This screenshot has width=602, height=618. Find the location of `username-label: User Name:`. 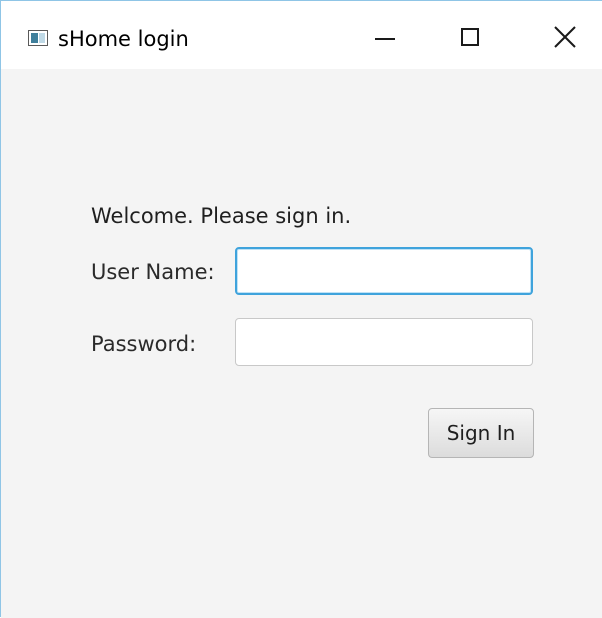

username-label: User Name: is located at coordinates (153, 272).